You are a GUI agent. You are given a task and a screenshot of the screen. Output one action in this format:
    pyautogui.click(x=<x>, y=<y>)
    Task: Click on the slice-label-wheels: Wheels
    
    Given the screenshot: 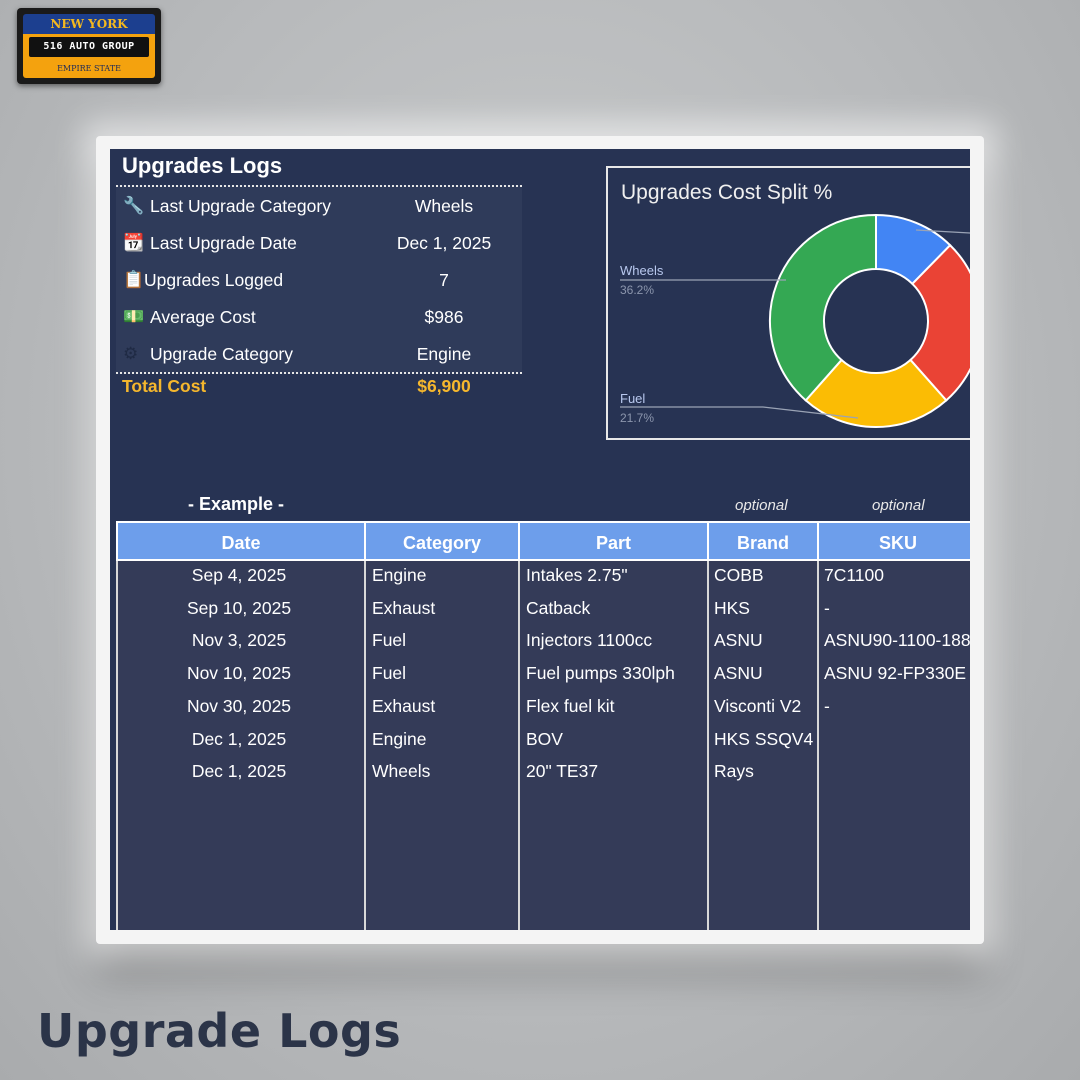 What is the action you would take?
    pyautogui.click(x=642, y=270)
    